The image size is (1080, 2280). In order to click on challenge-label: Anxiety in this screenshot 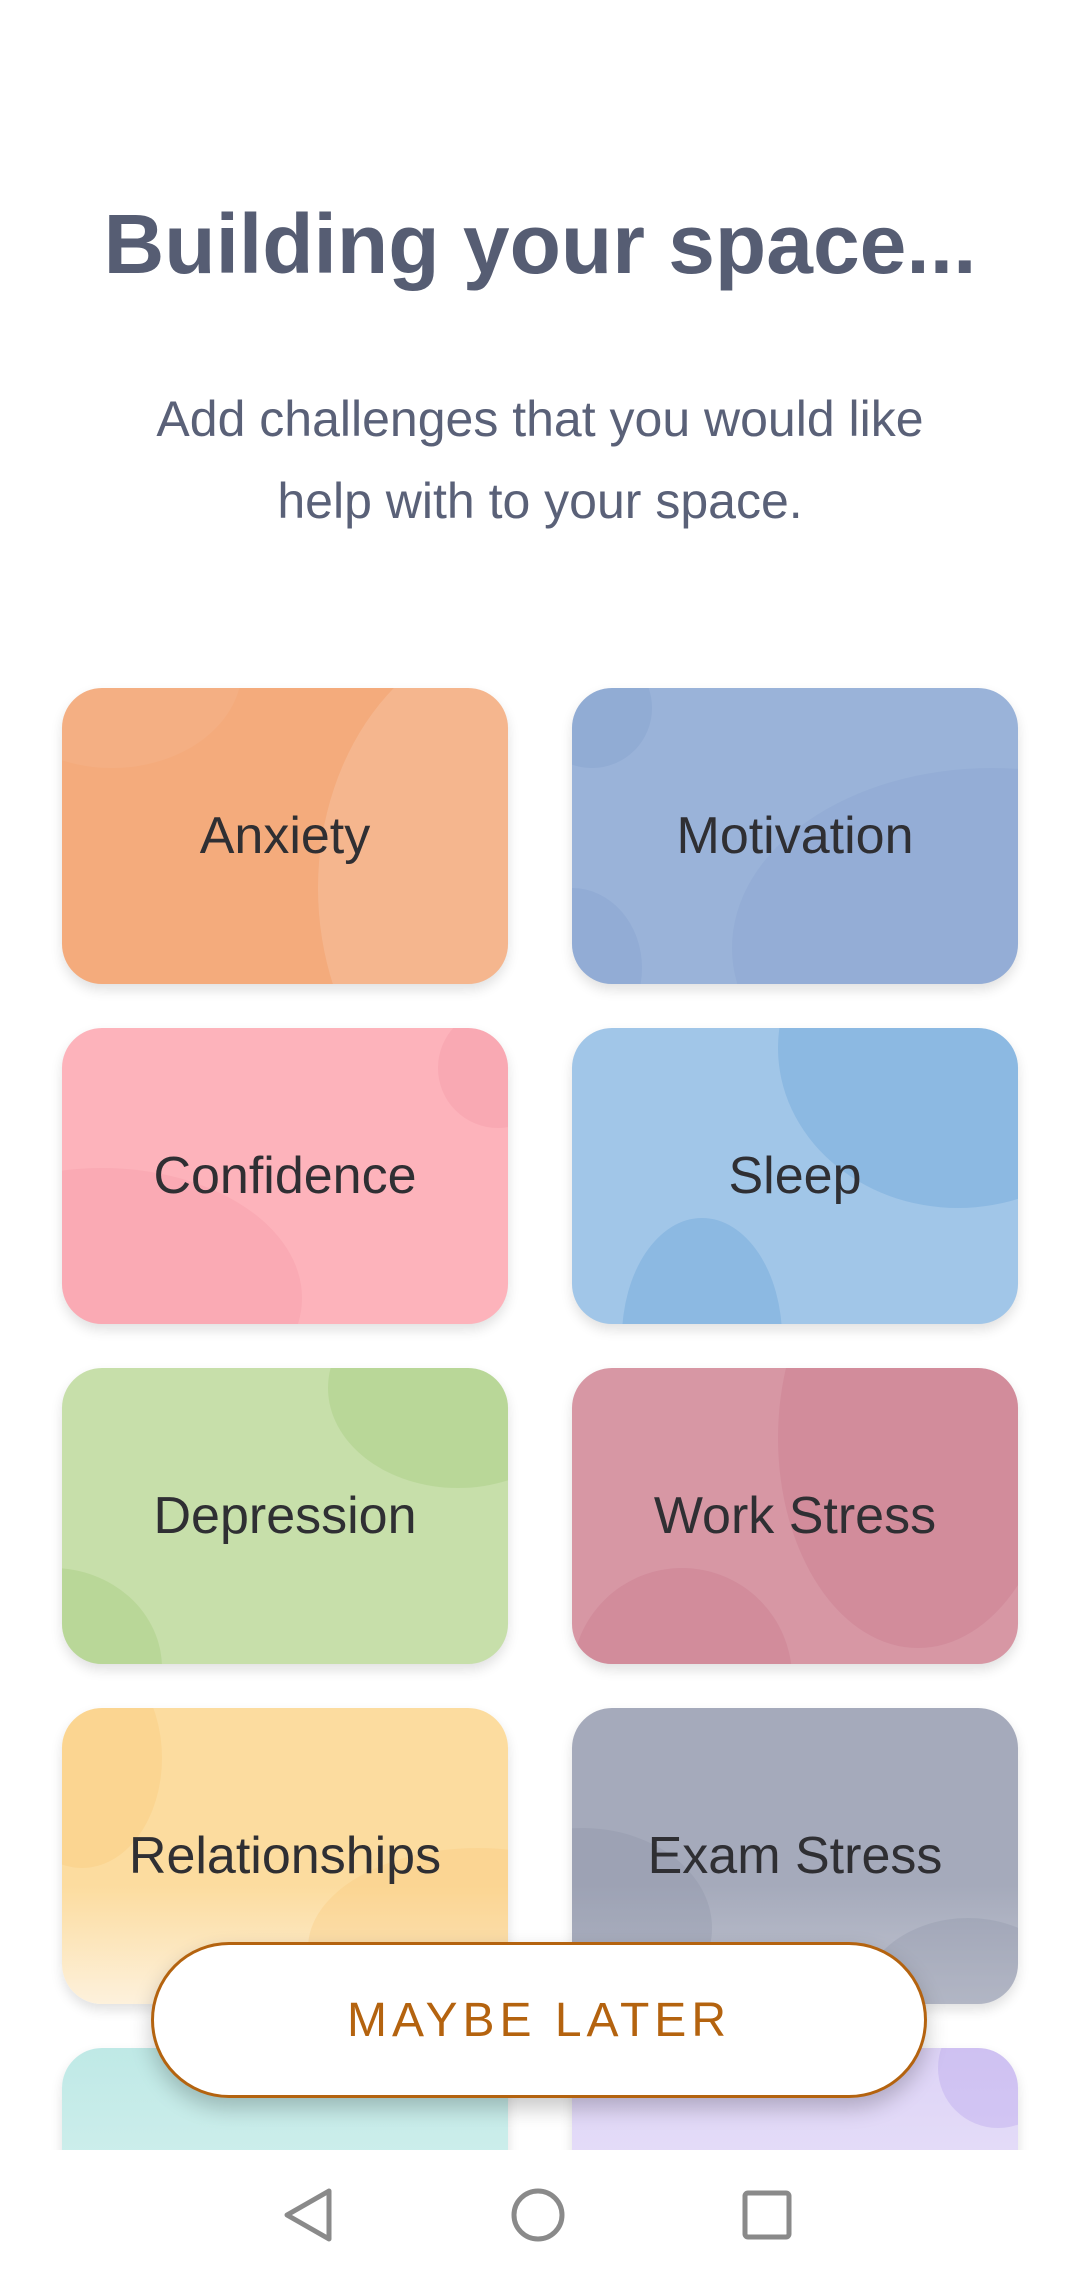, I will do `click(285, 836)`.